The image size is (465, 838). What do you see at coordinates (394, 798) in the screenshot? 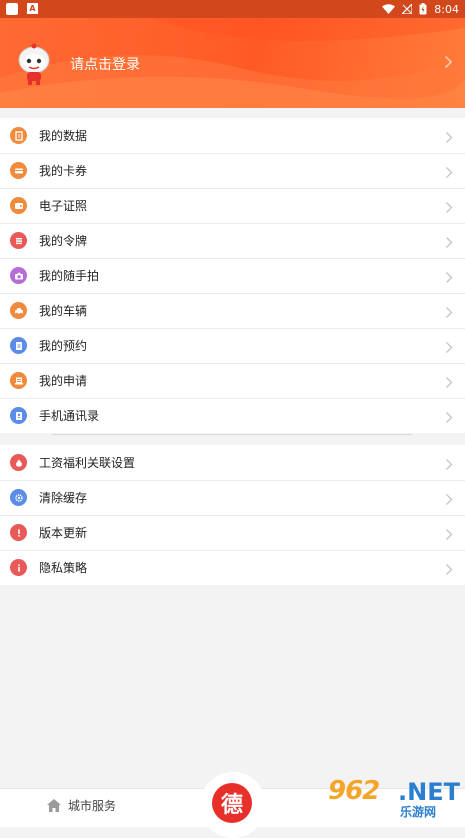
I see `watermark-logo: 962 .NET 乐游网` at bounding box center [394, 798].